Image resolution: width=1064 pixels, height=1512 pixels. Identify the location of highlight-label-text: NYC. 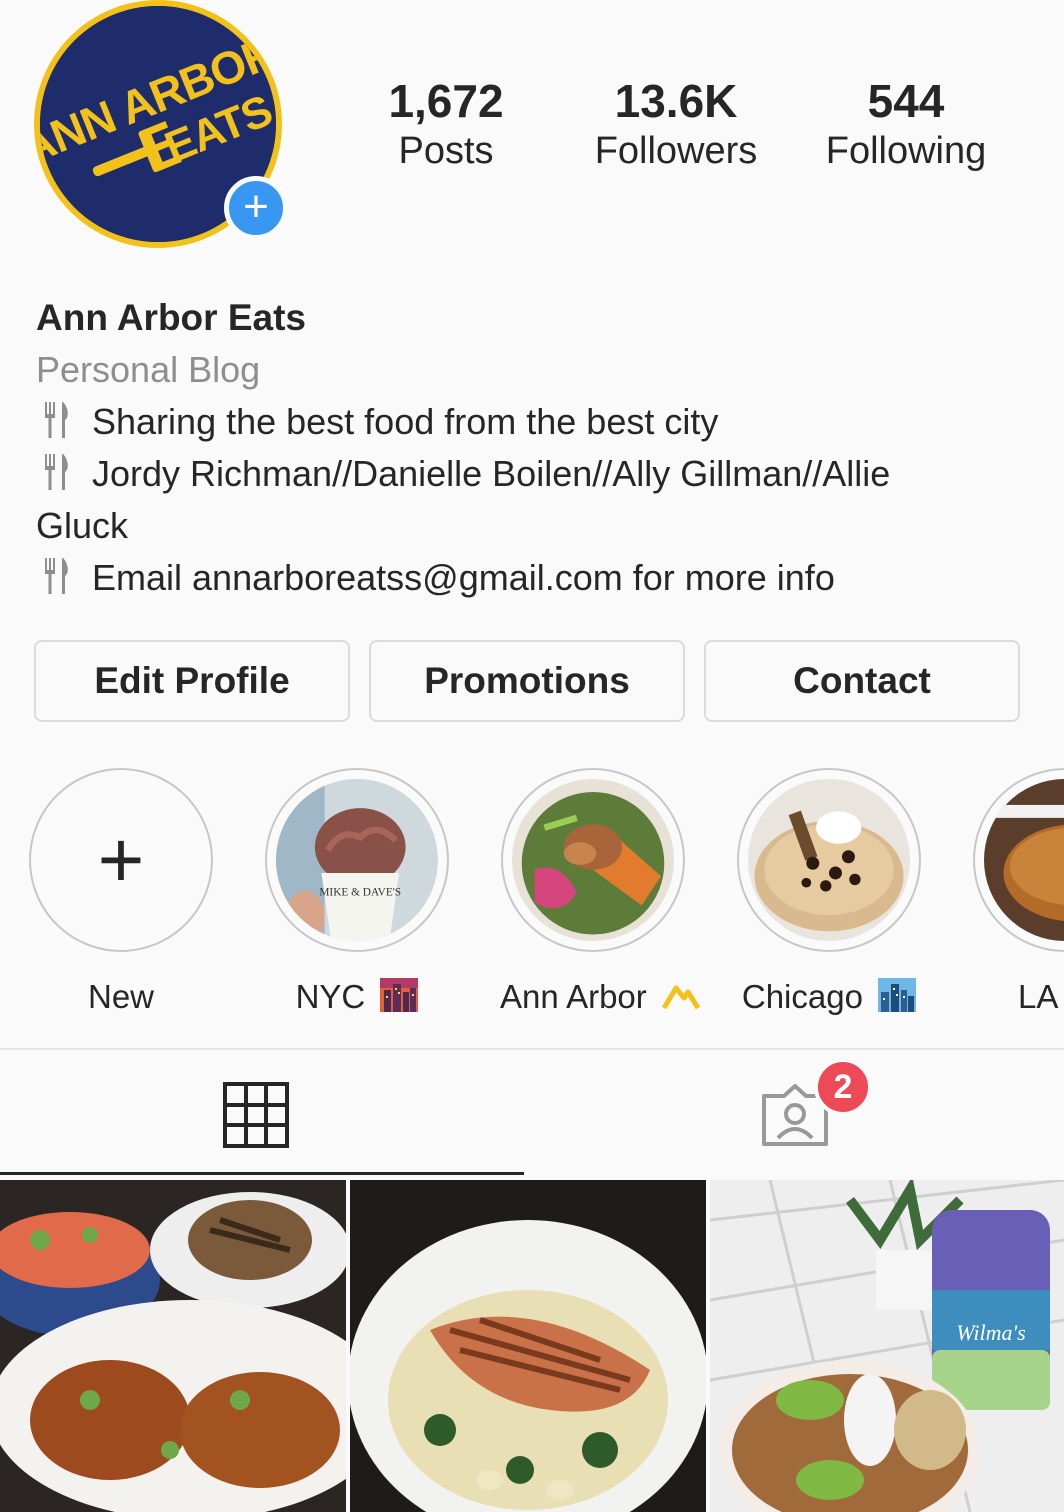
(330, 996).